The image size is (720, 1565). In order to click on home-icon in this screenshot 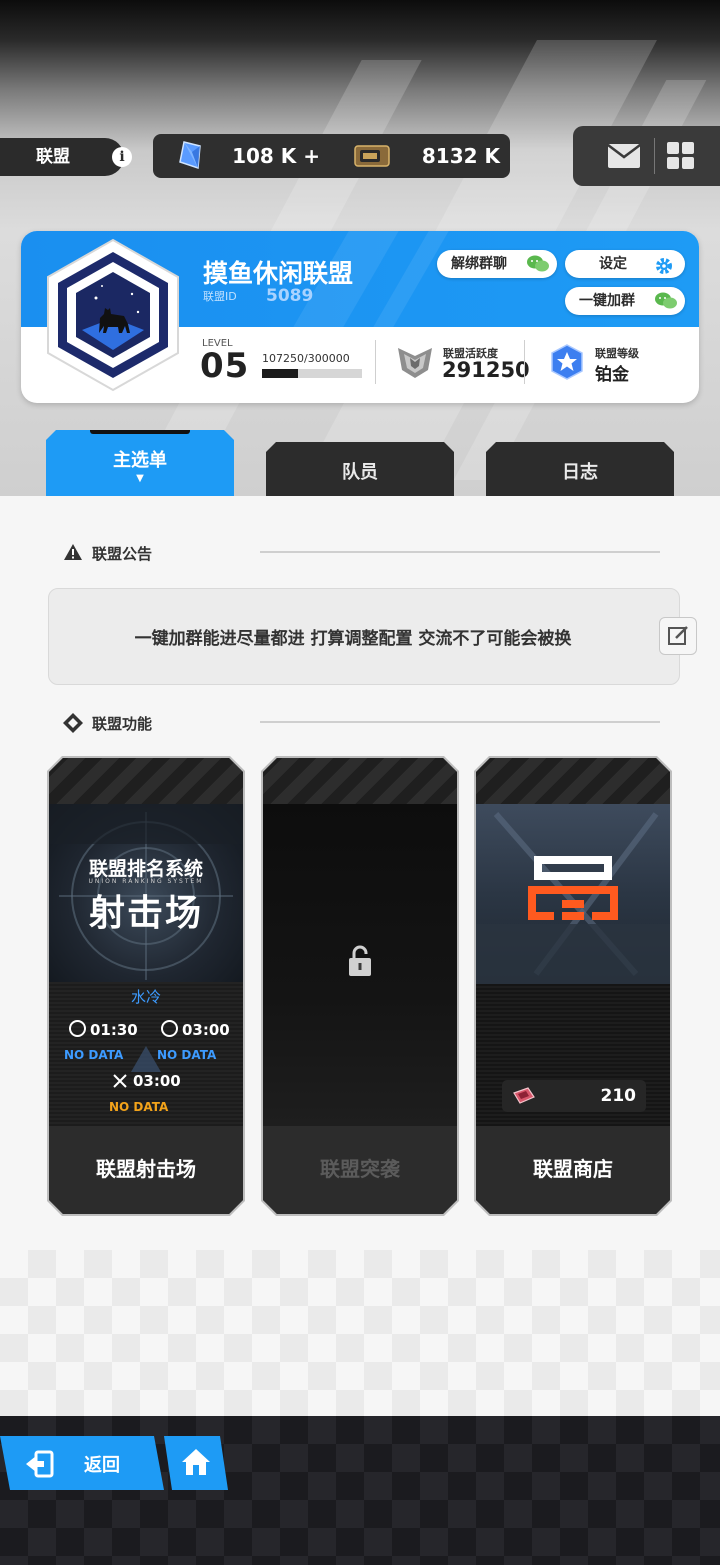, I will do `click(196, 1462)`.